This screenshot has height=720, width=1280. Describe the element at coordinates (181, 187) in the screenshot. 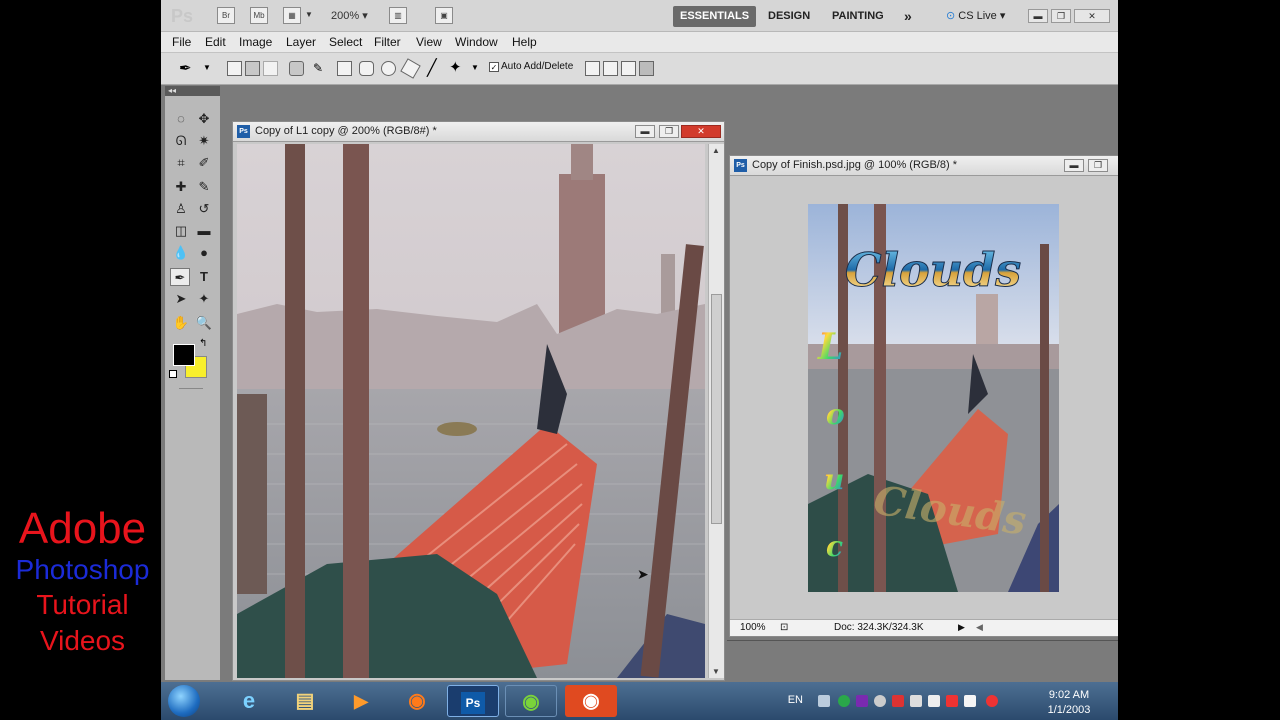

I see `healing-brush-tool-icon: ✚` at that location.